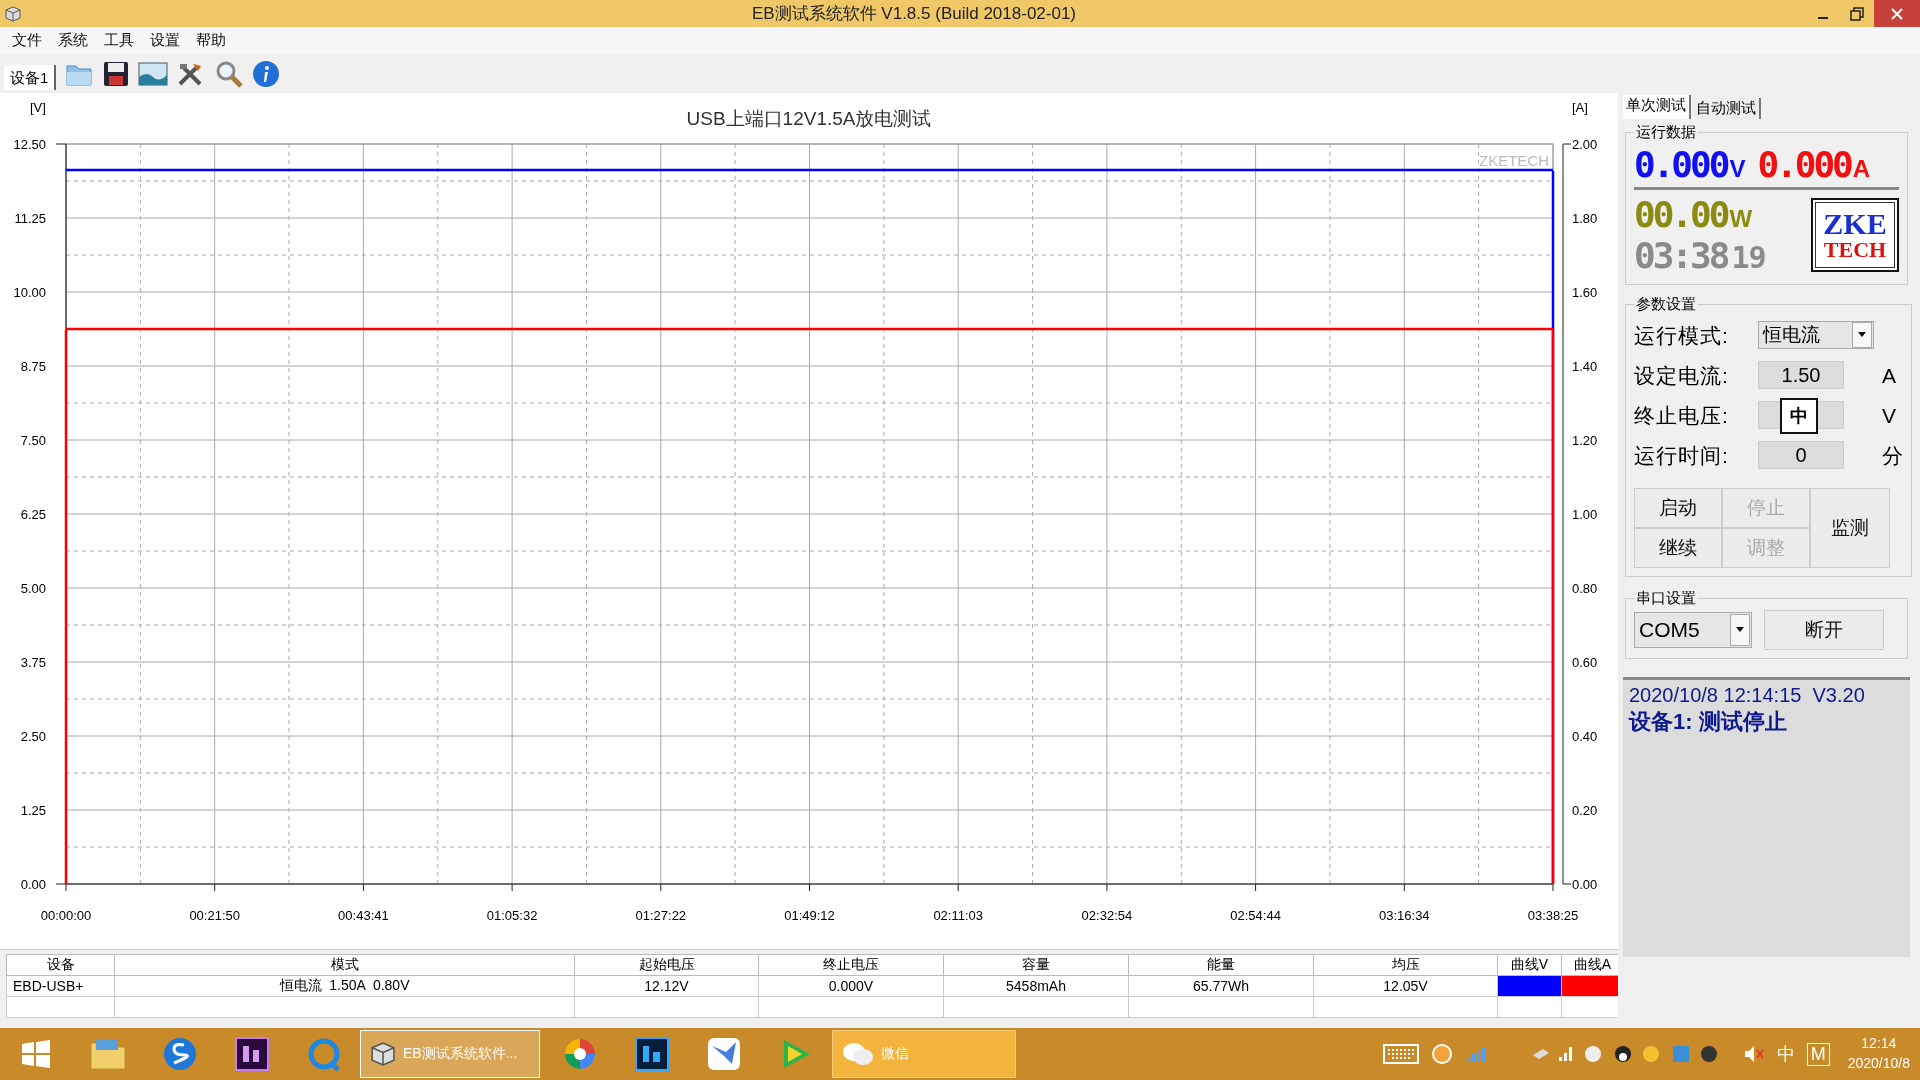  What do you see at coordinates (1801, 375) in the screenshot?
I see `input-field: 1.50` at bounding box center [1801, 375].